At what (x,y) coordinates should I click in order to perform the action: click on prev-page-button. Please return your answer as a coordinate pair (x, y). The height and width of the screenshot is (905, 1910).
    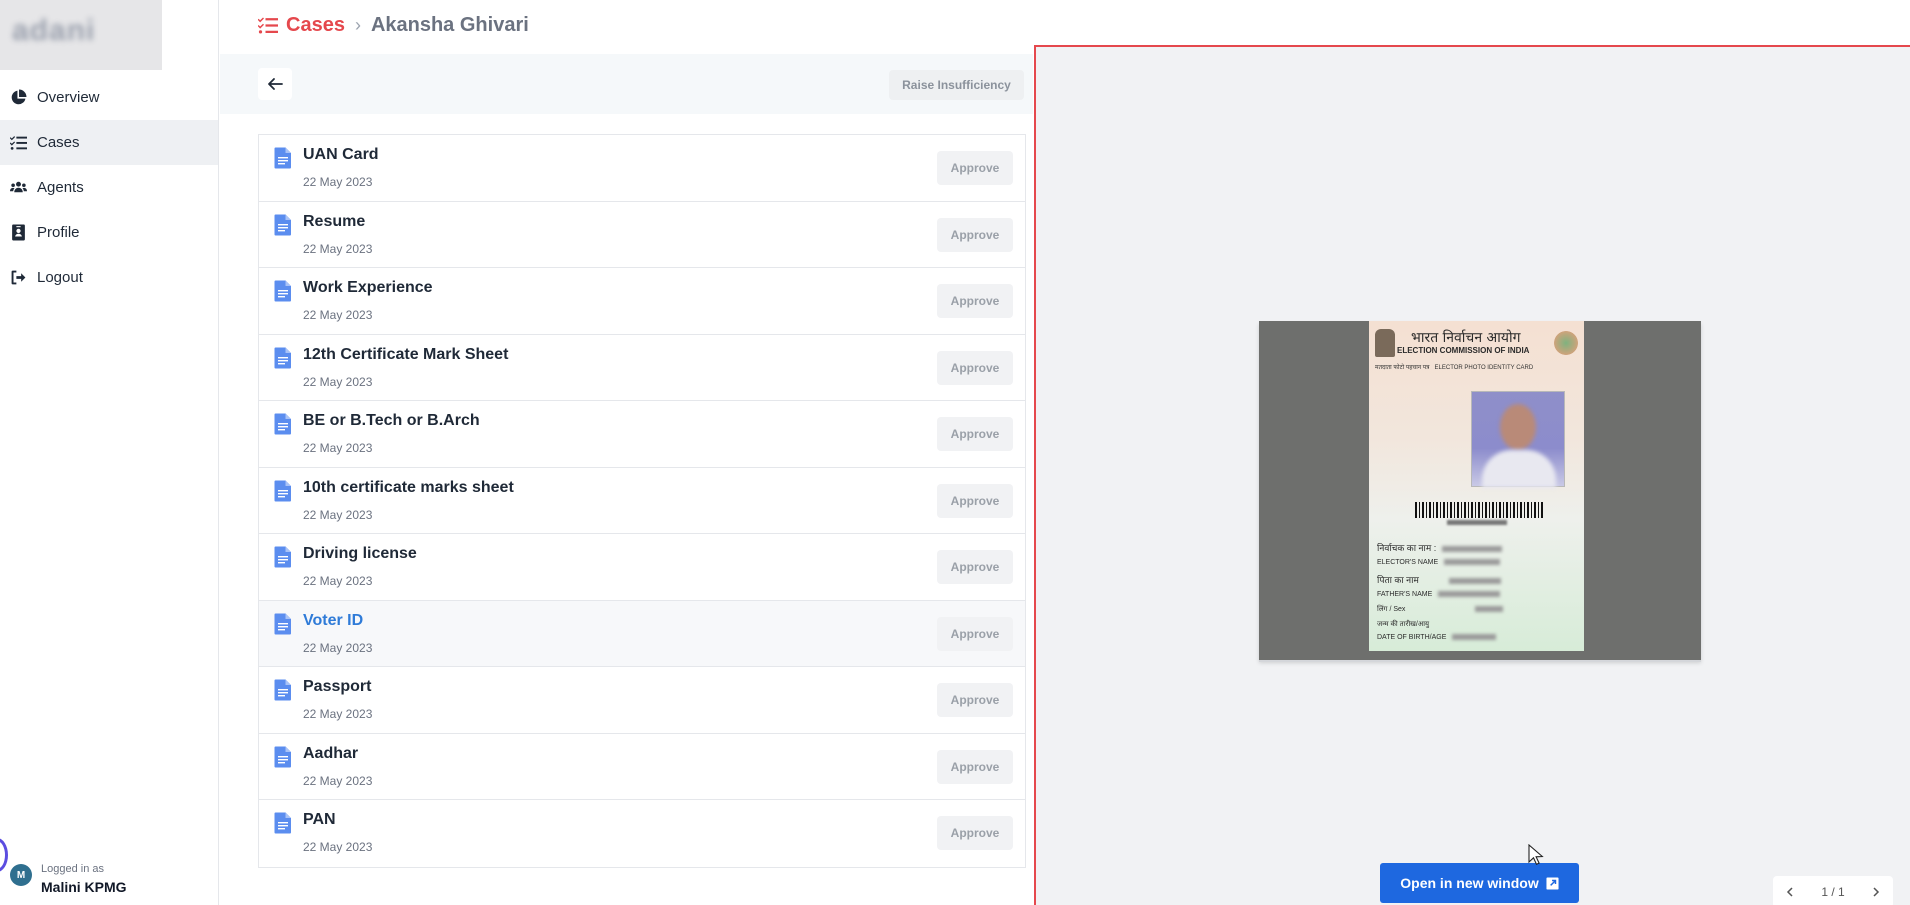
    Looking at the image, I should click on (1790, 892).